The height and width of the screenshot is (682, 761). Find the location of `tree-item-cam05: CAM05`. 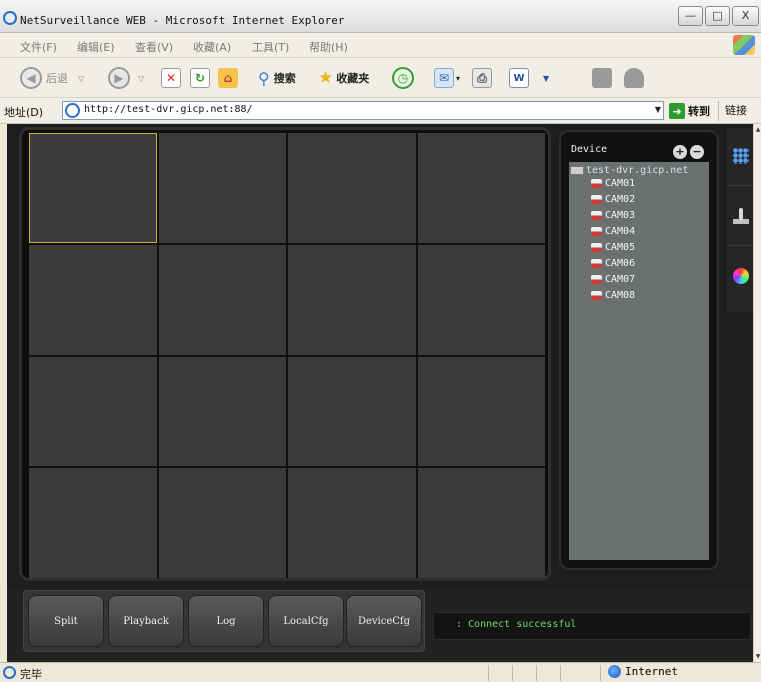

tree-item-cam05: CAM05 is located at coordinates (613, 247).